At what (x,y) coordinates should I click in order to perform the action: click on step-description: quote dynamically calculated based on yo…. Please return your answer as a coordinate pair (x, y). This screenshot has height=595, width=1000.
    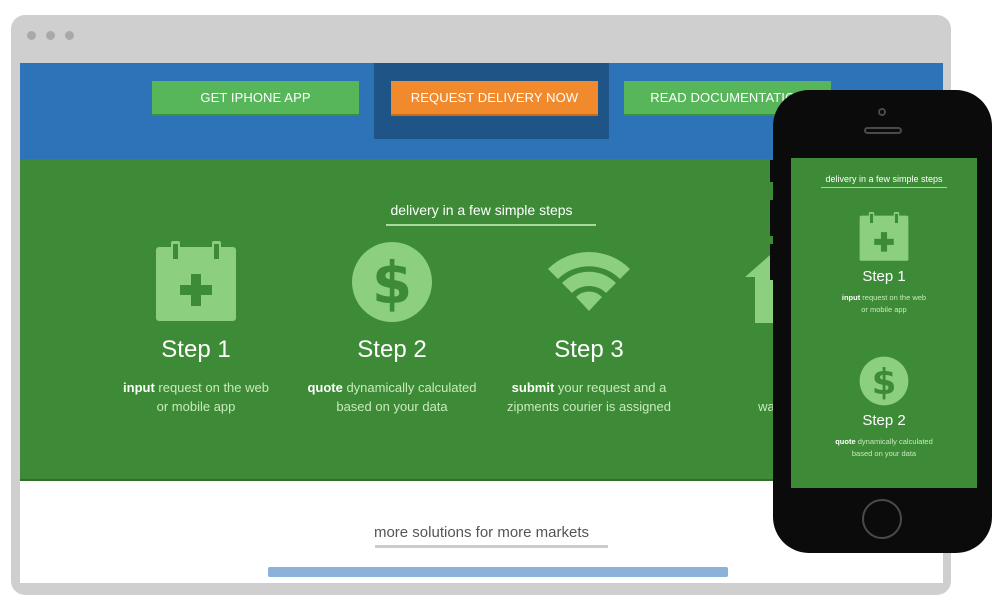
    Looking at the image, I should click on (392, 397).